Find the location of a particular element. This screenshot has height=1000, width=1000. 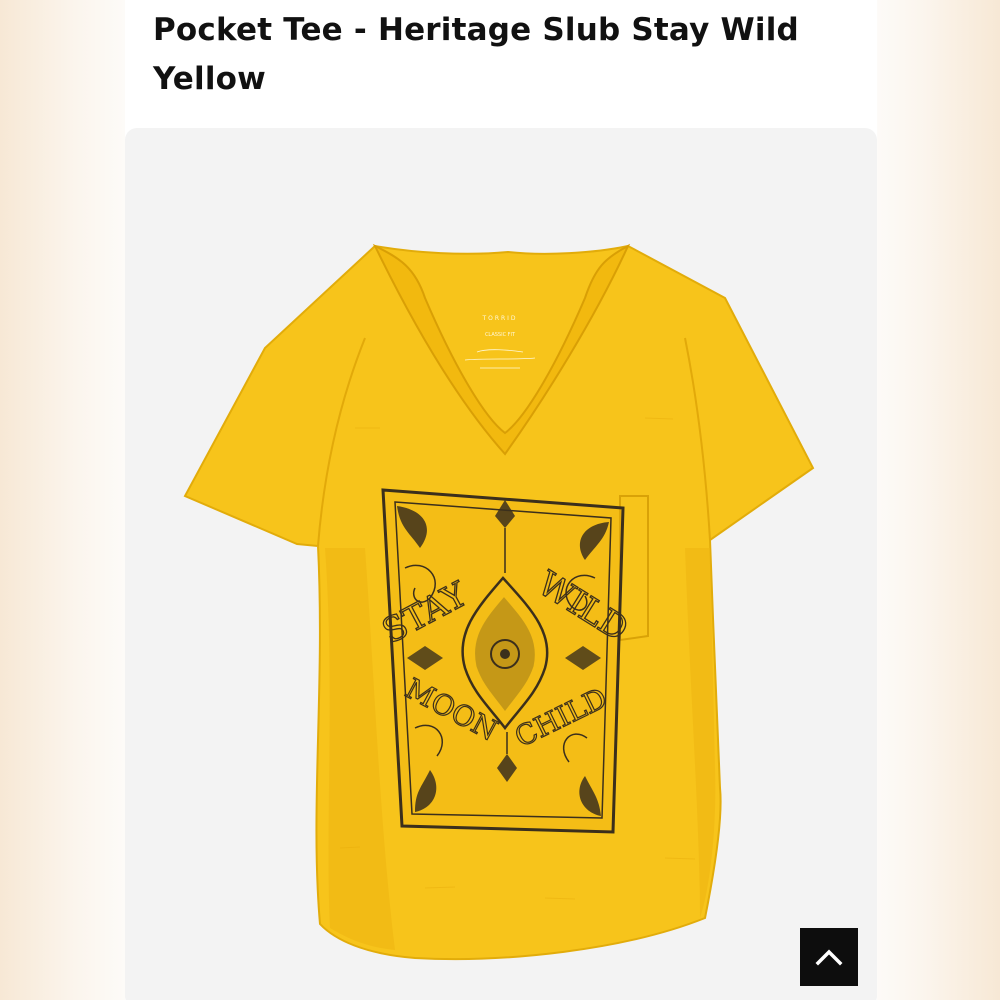

scroll-to-top-button is located at coordinates (829, 957).